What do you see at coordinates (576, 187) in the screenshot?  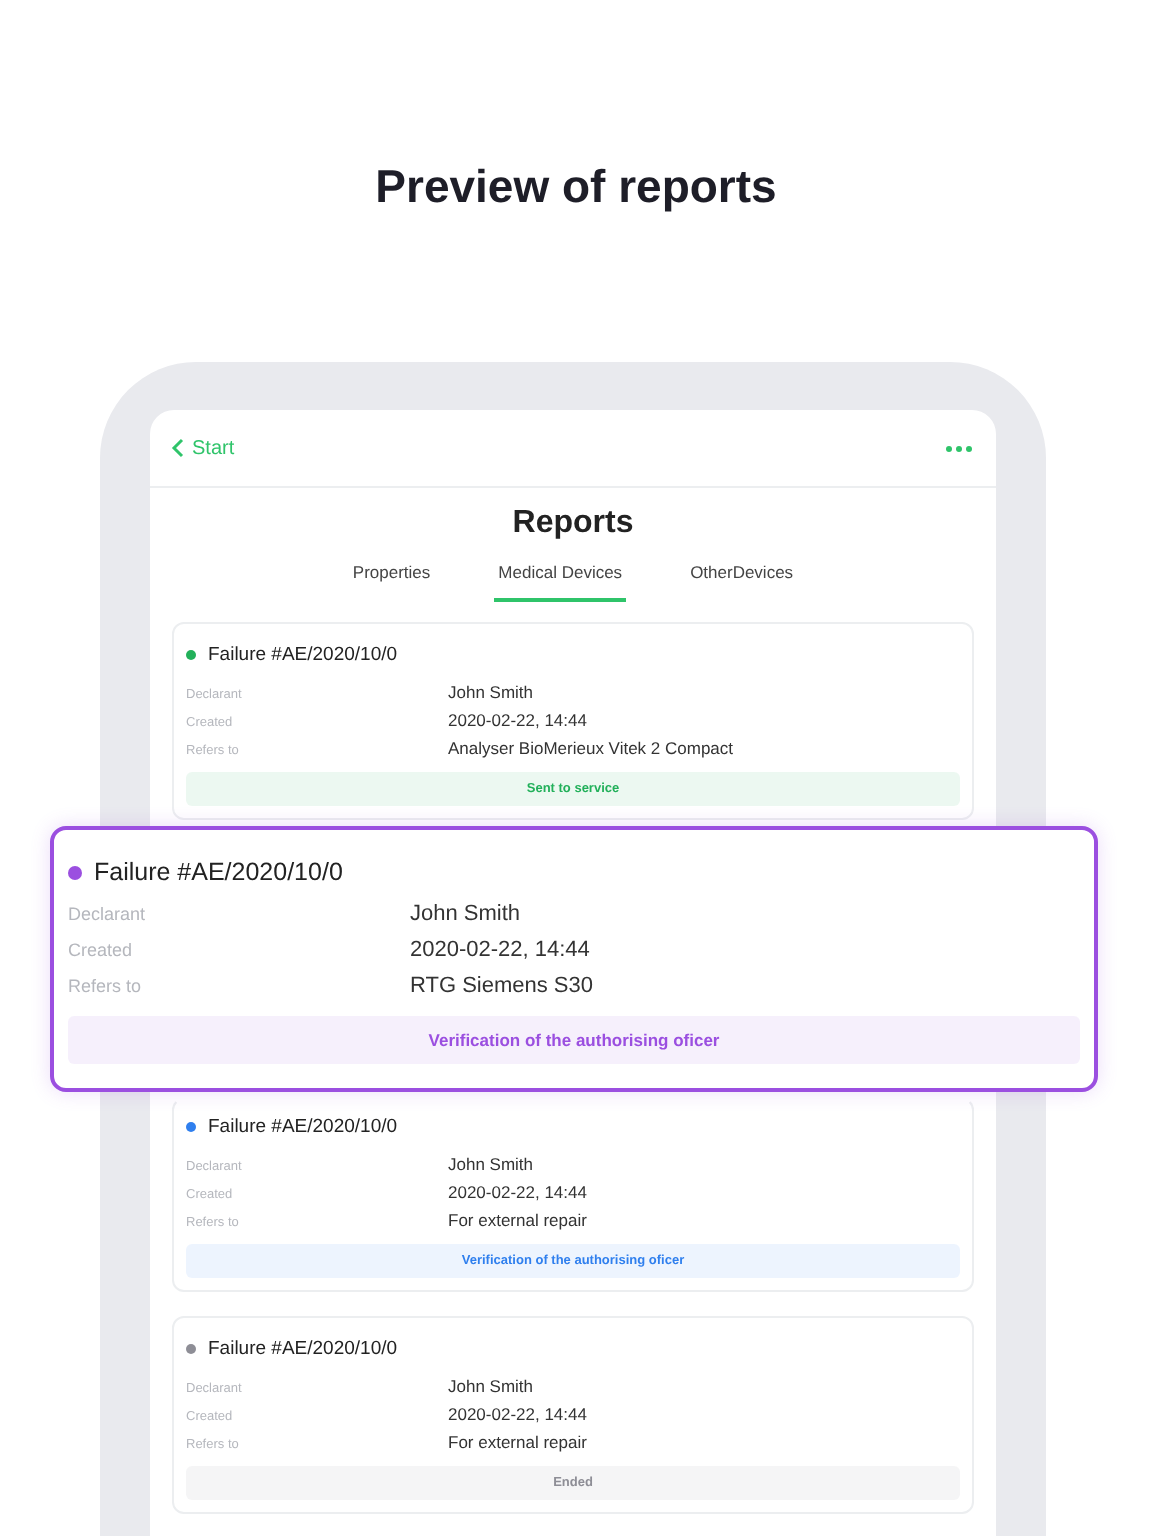 I see `page-headline: Preview of reports` at bounding box center [576, 187].